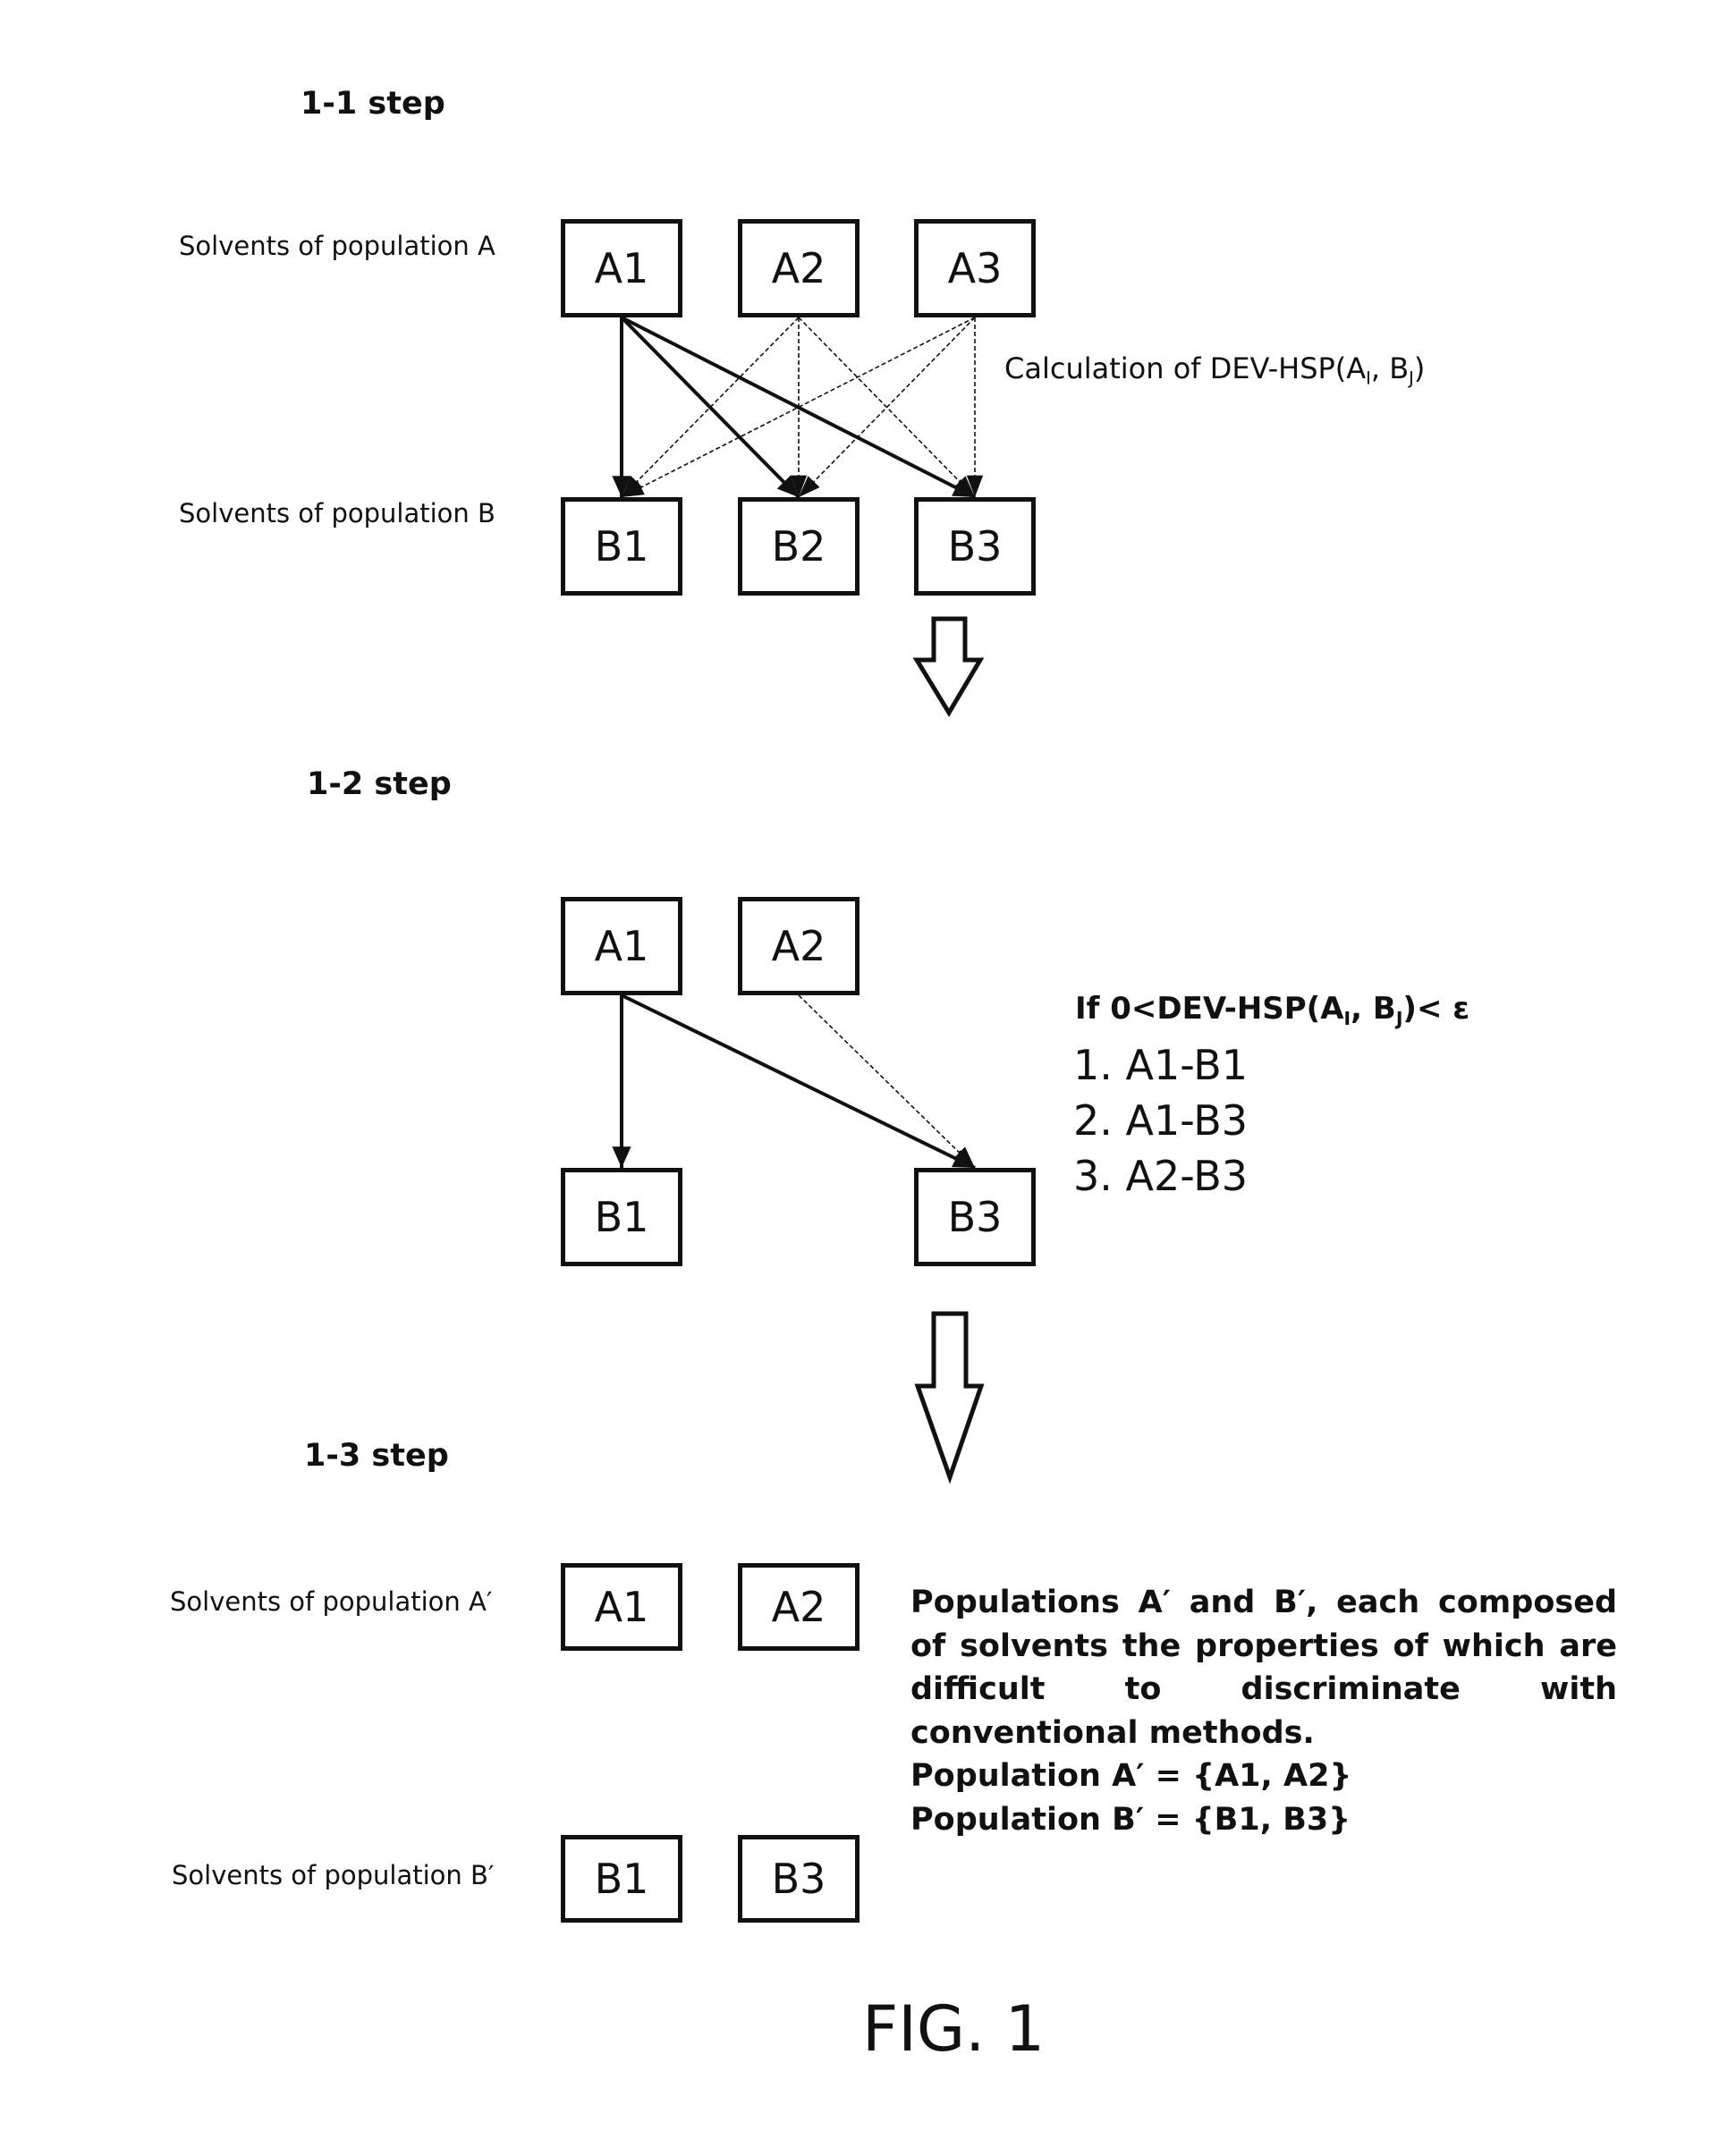 Image resolution: width=1736 pixels, height=2139 pixels. I want to click on arrowhead, so click(621, 1157).